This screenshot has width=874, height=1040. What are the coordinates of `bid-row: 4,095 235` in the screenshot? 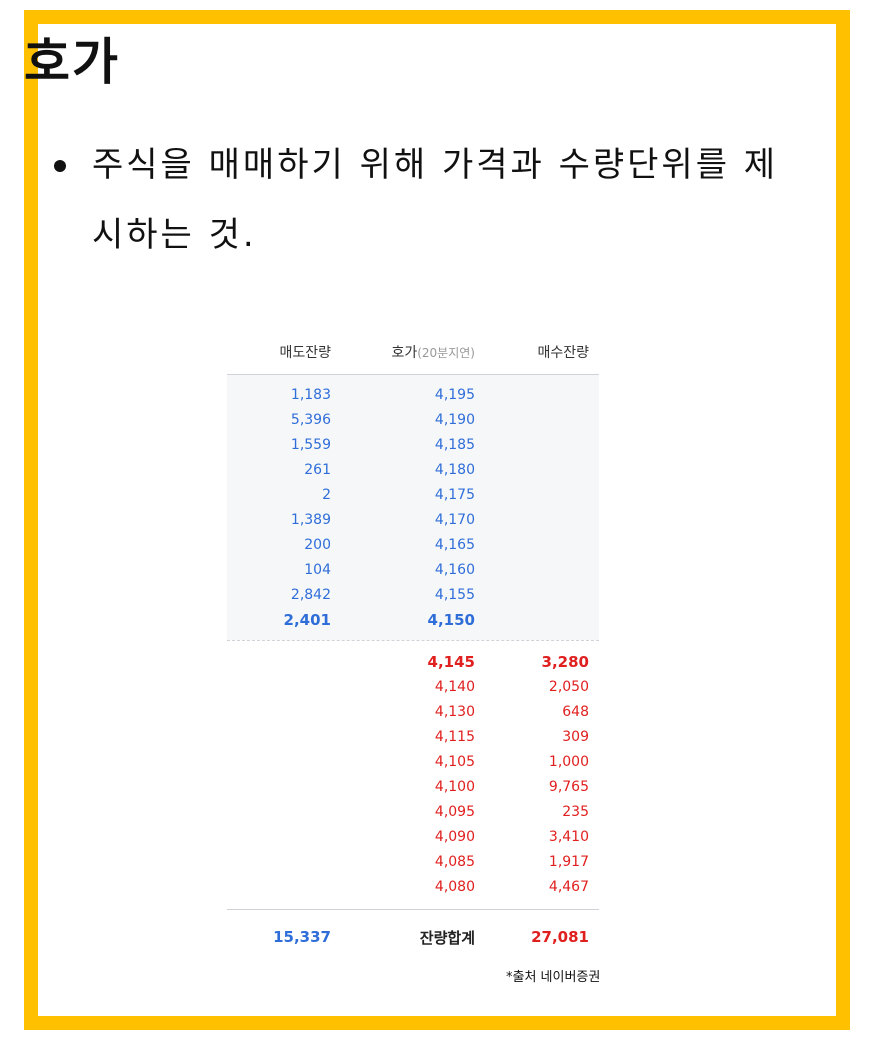 It's located at (413, 811).